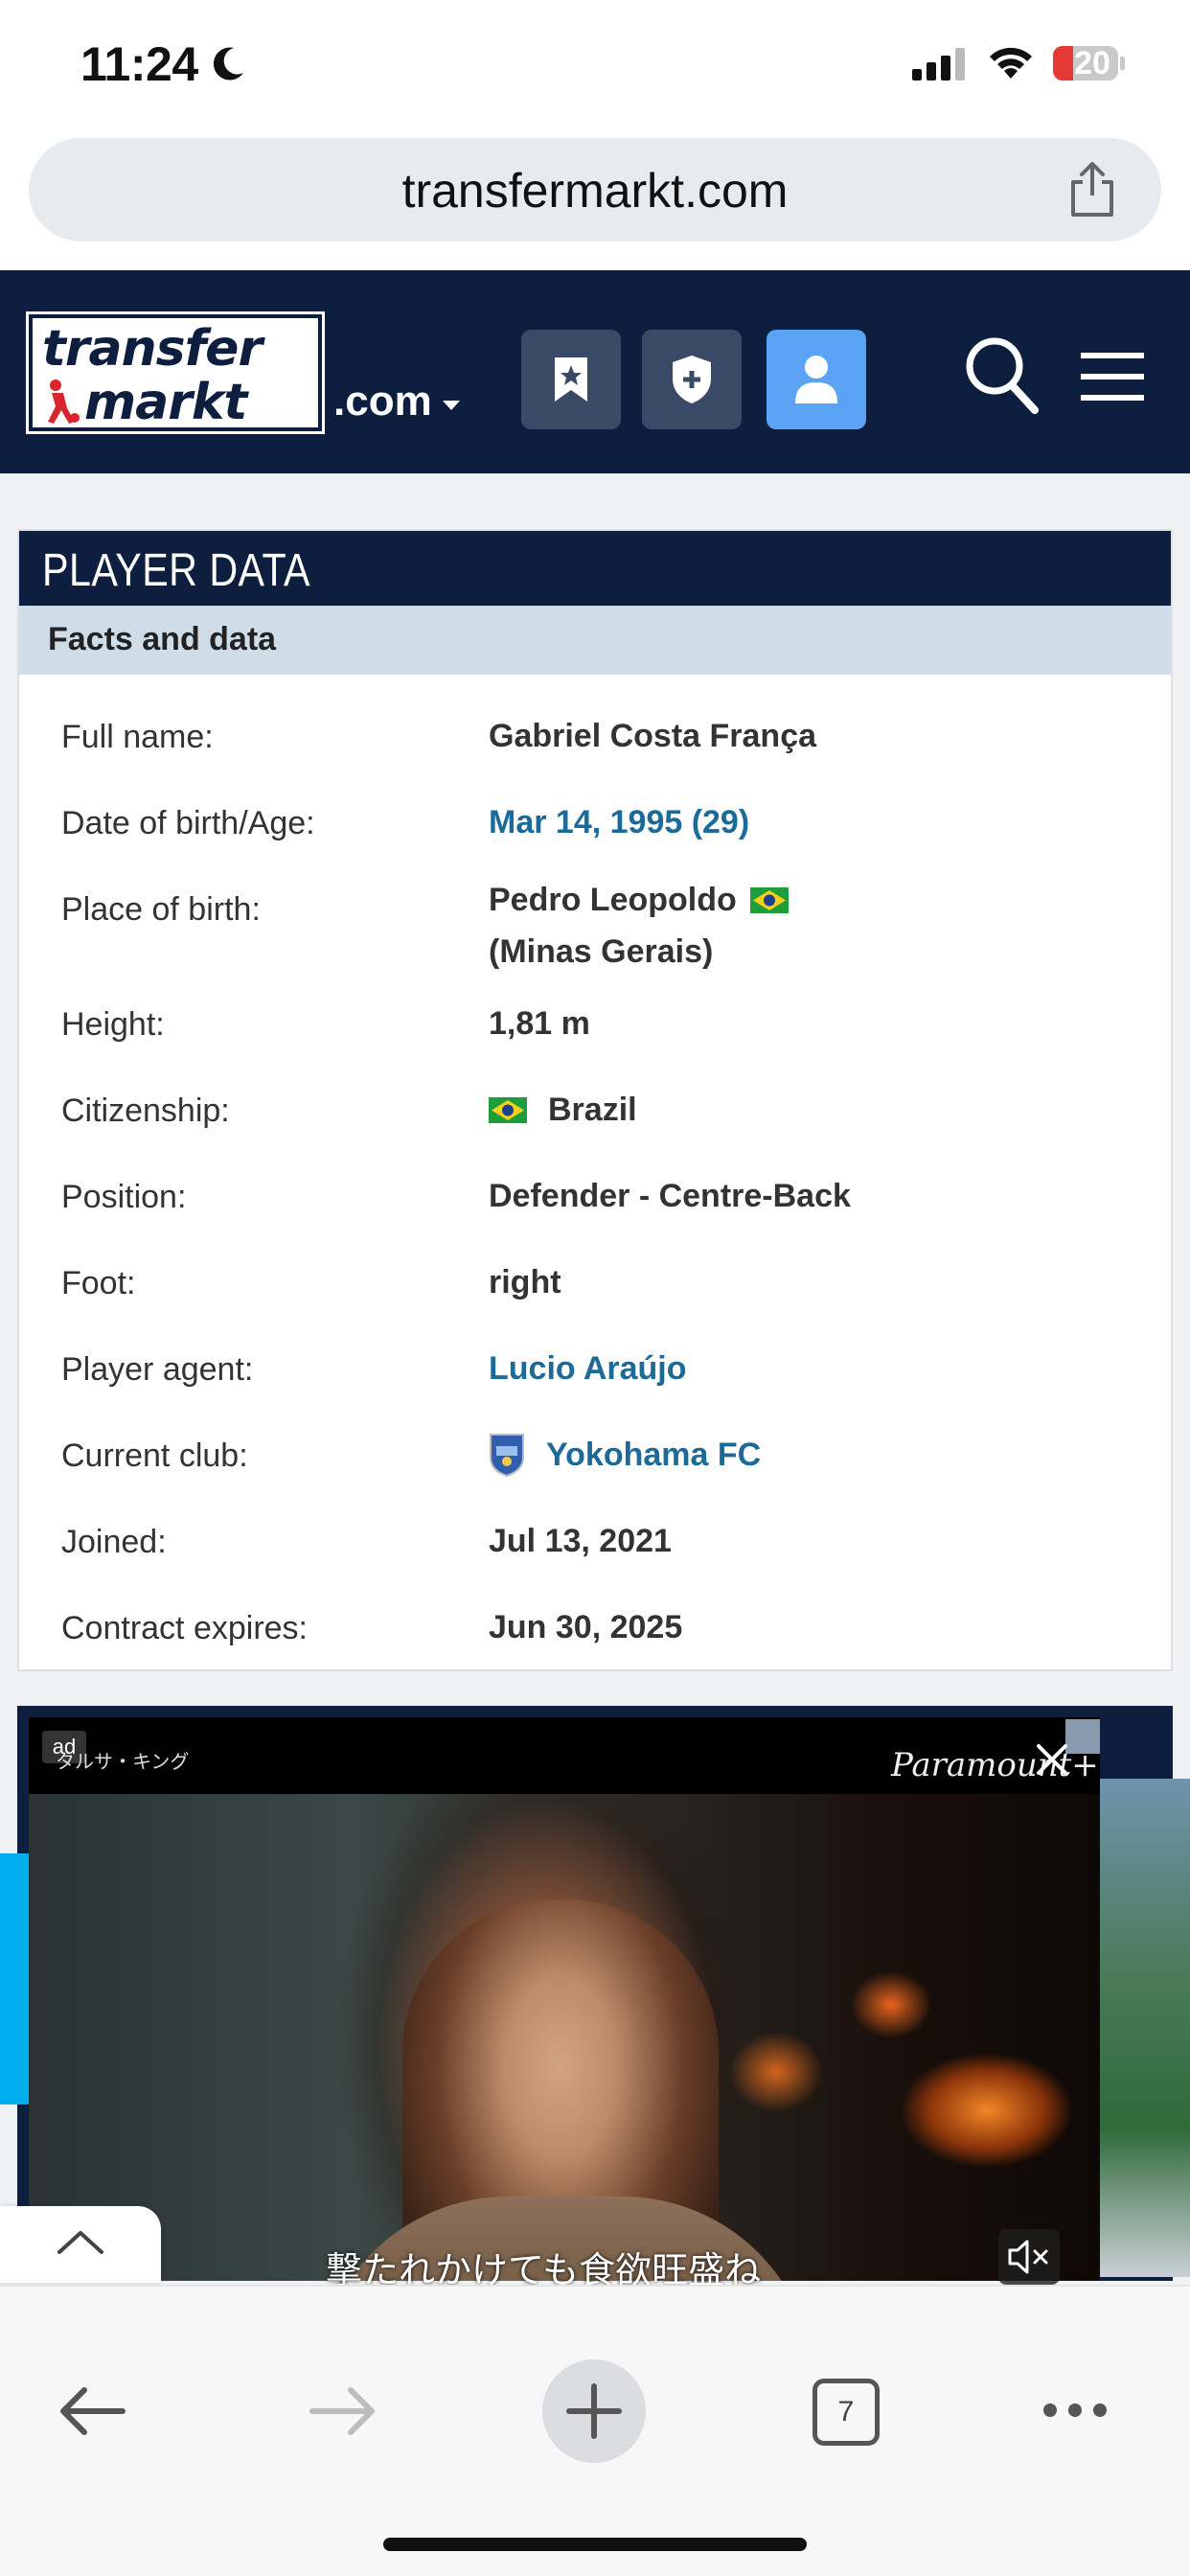 This screenshot has width=1190, height=2576. What do you see at coordinates (114, 1542) in the screenshot?
I see `row-label: Joined:` at bounding box center [114, 1542].